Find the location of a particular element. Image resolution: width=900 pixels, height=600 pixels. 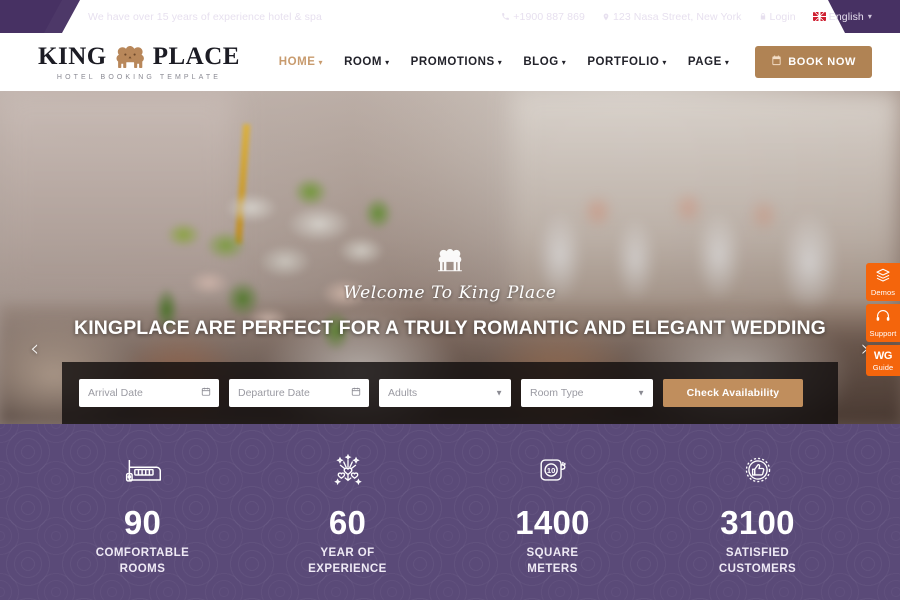

nav-label-room: ROOM is located at coordinates (363, 62).